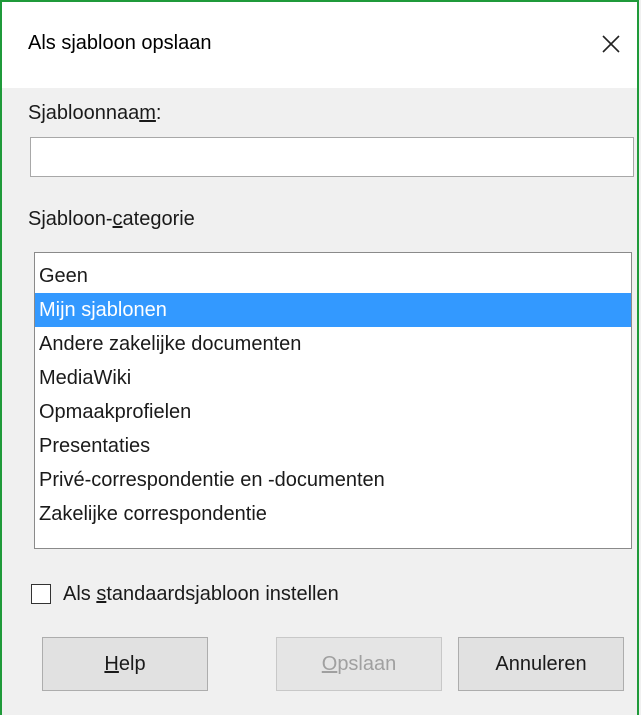 The height and width of the screenshot is (715, 641). What do you see at coordinates (111, 219) in the screenshot?
I see `template-category-label: Sjabloon-categorie` at bounding box center [111, 219].